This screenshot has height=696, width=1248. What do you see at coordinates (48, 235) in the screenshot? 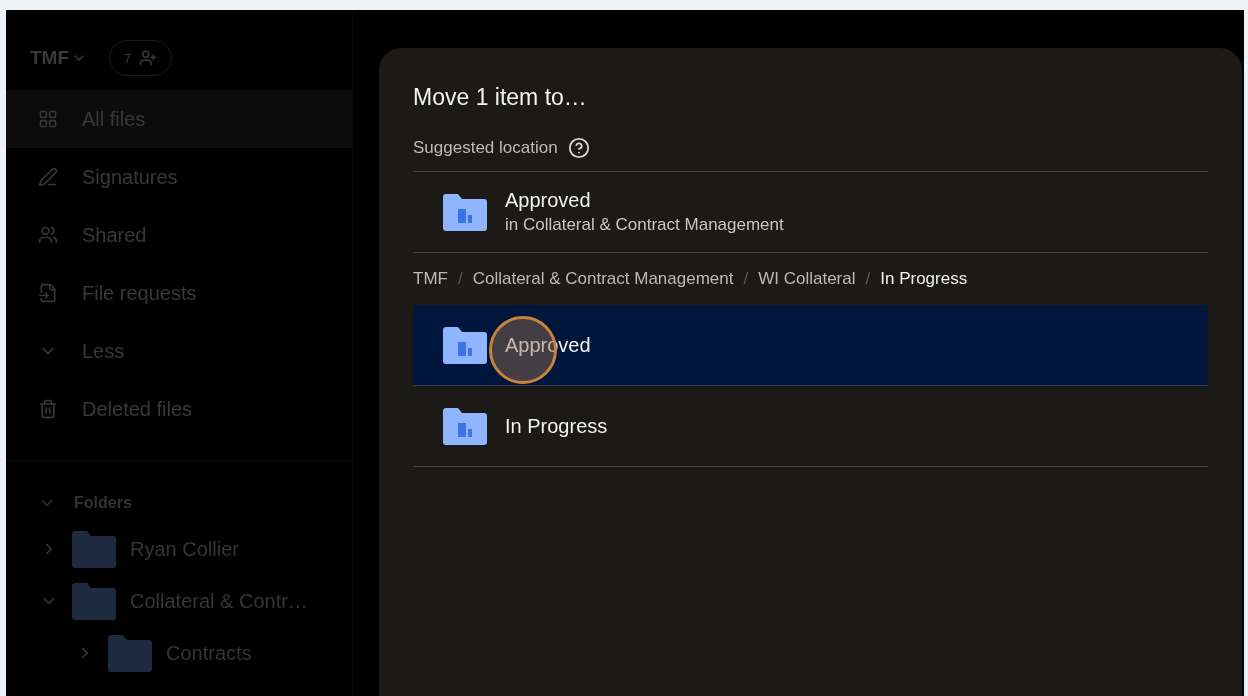
I see `people-icon` at bounding box center [48, 235].